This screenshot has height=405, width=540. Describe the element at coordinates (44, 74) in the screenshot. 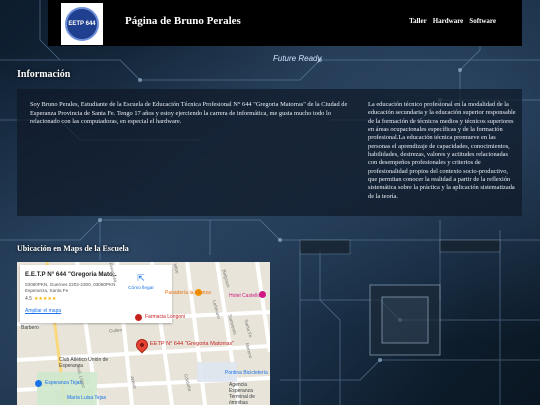

I see `info-heading: Información` at that location.